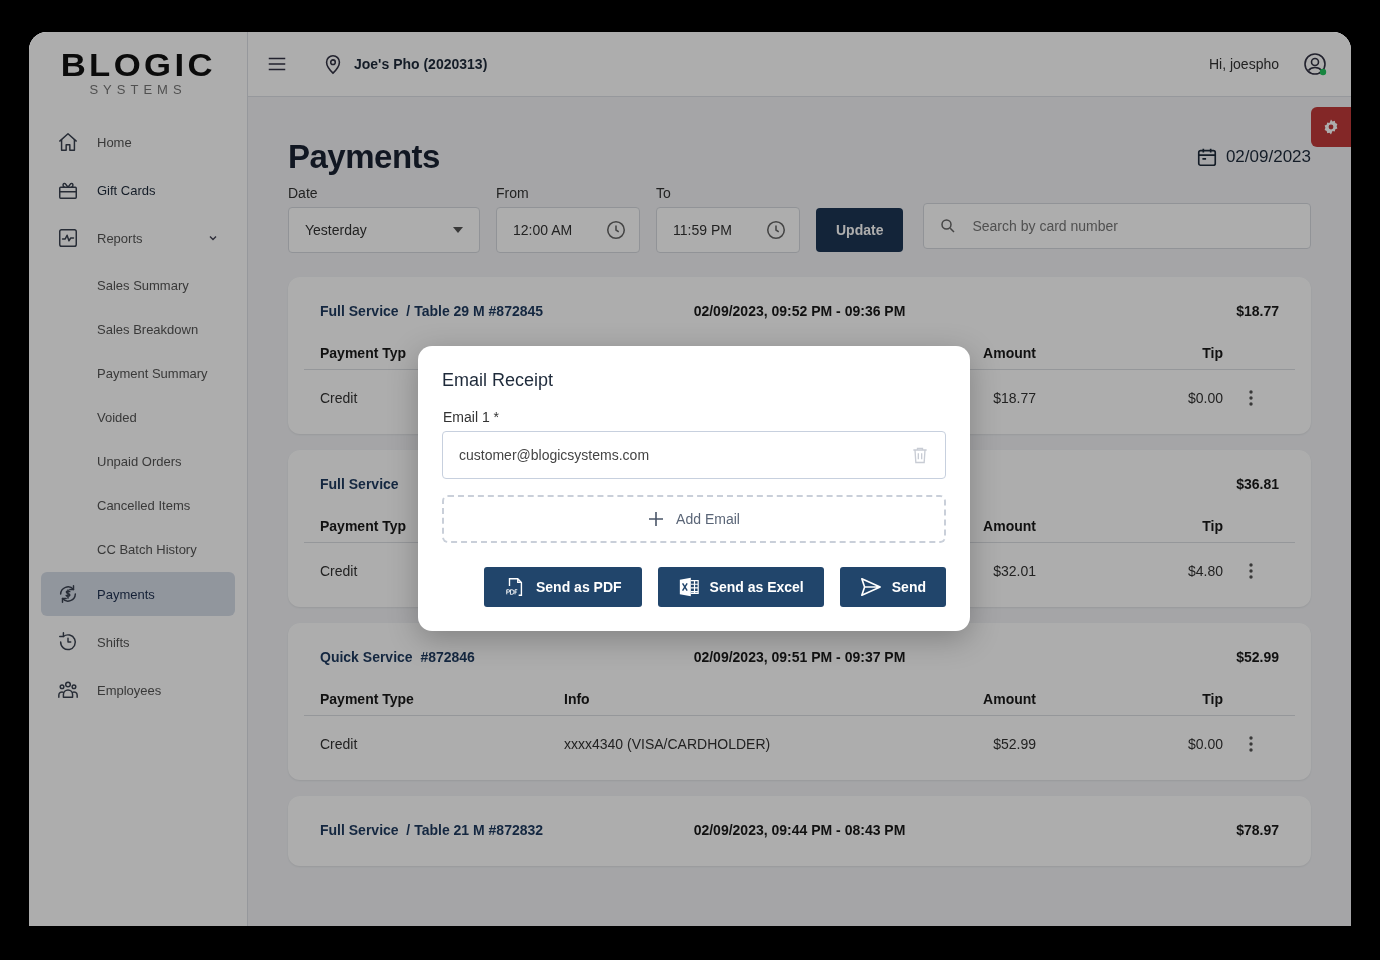 This screenshot has width=1380, height=960. Describe the element at coordinates (138, 330) in the screenshot. I see `sidebar-subitem: Sales Breakdown` at that location.